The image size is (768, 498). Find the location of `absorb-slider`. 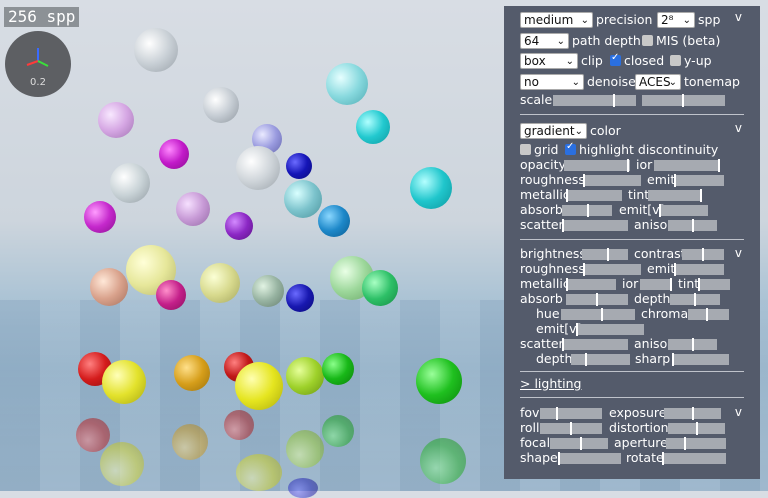

absorb-slider is located at coordinates (587, 210).